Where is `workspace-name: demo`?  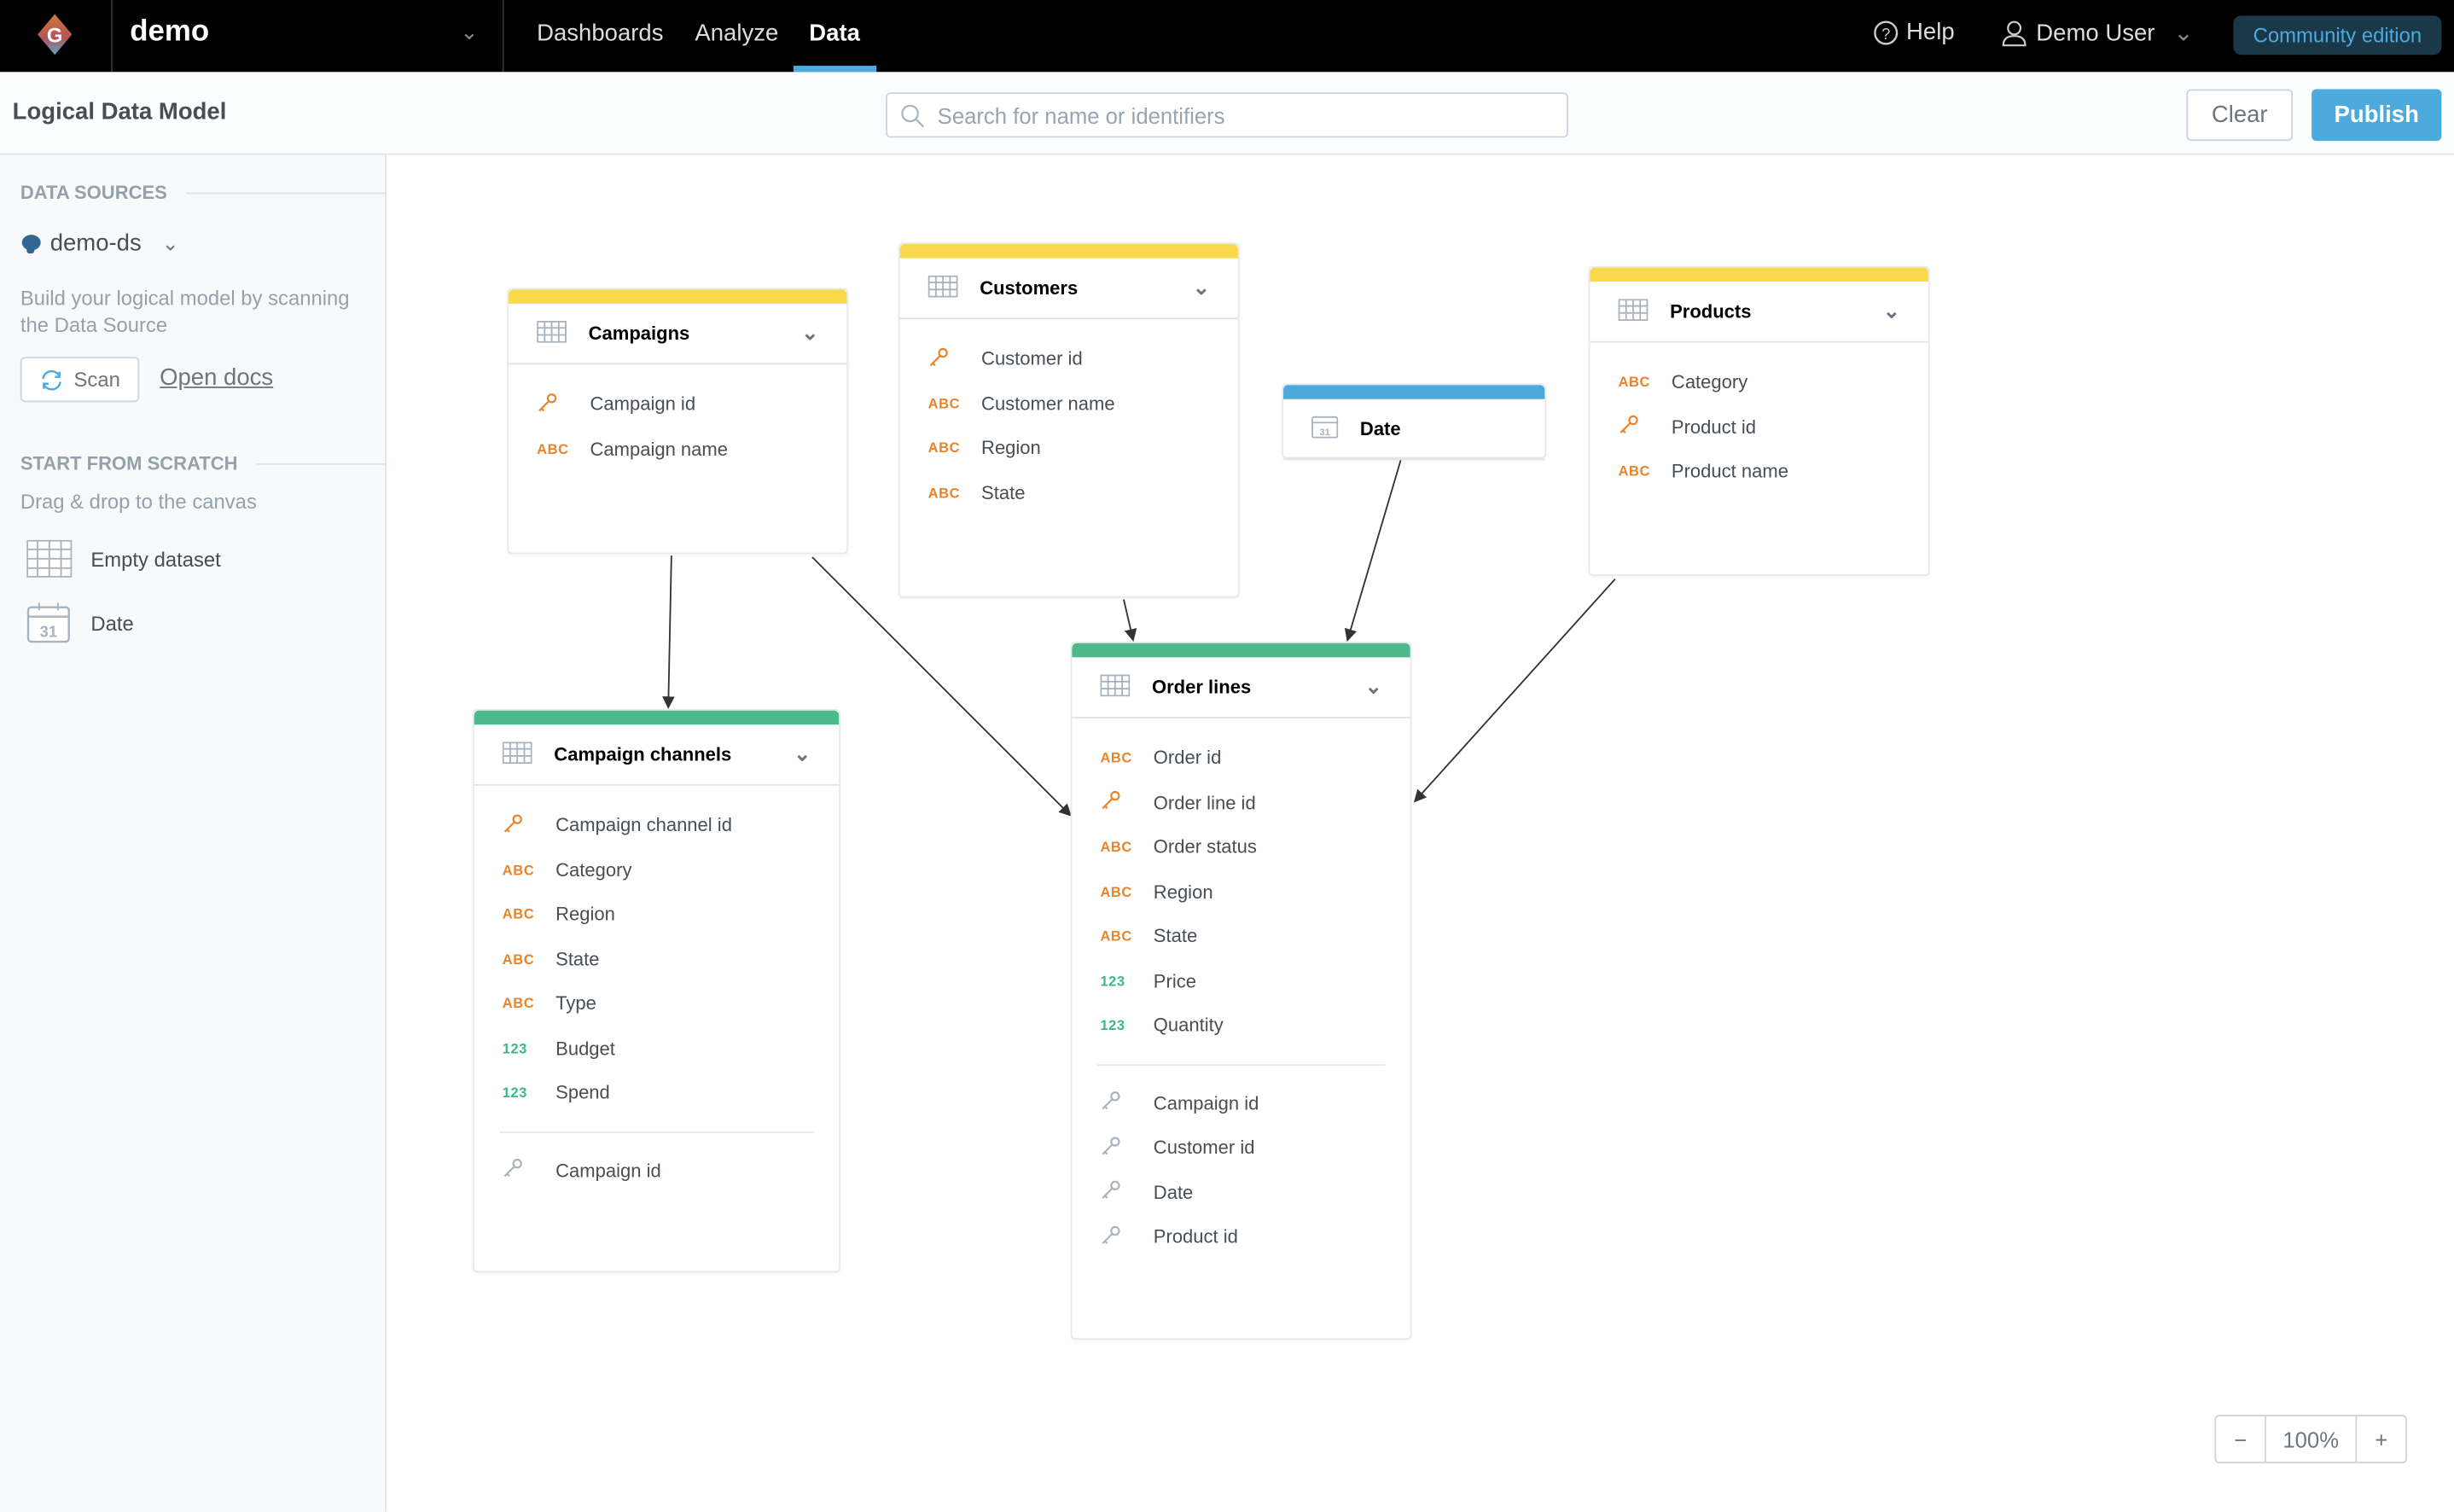 workspace-name: demo is located at coordinates (169, 32).